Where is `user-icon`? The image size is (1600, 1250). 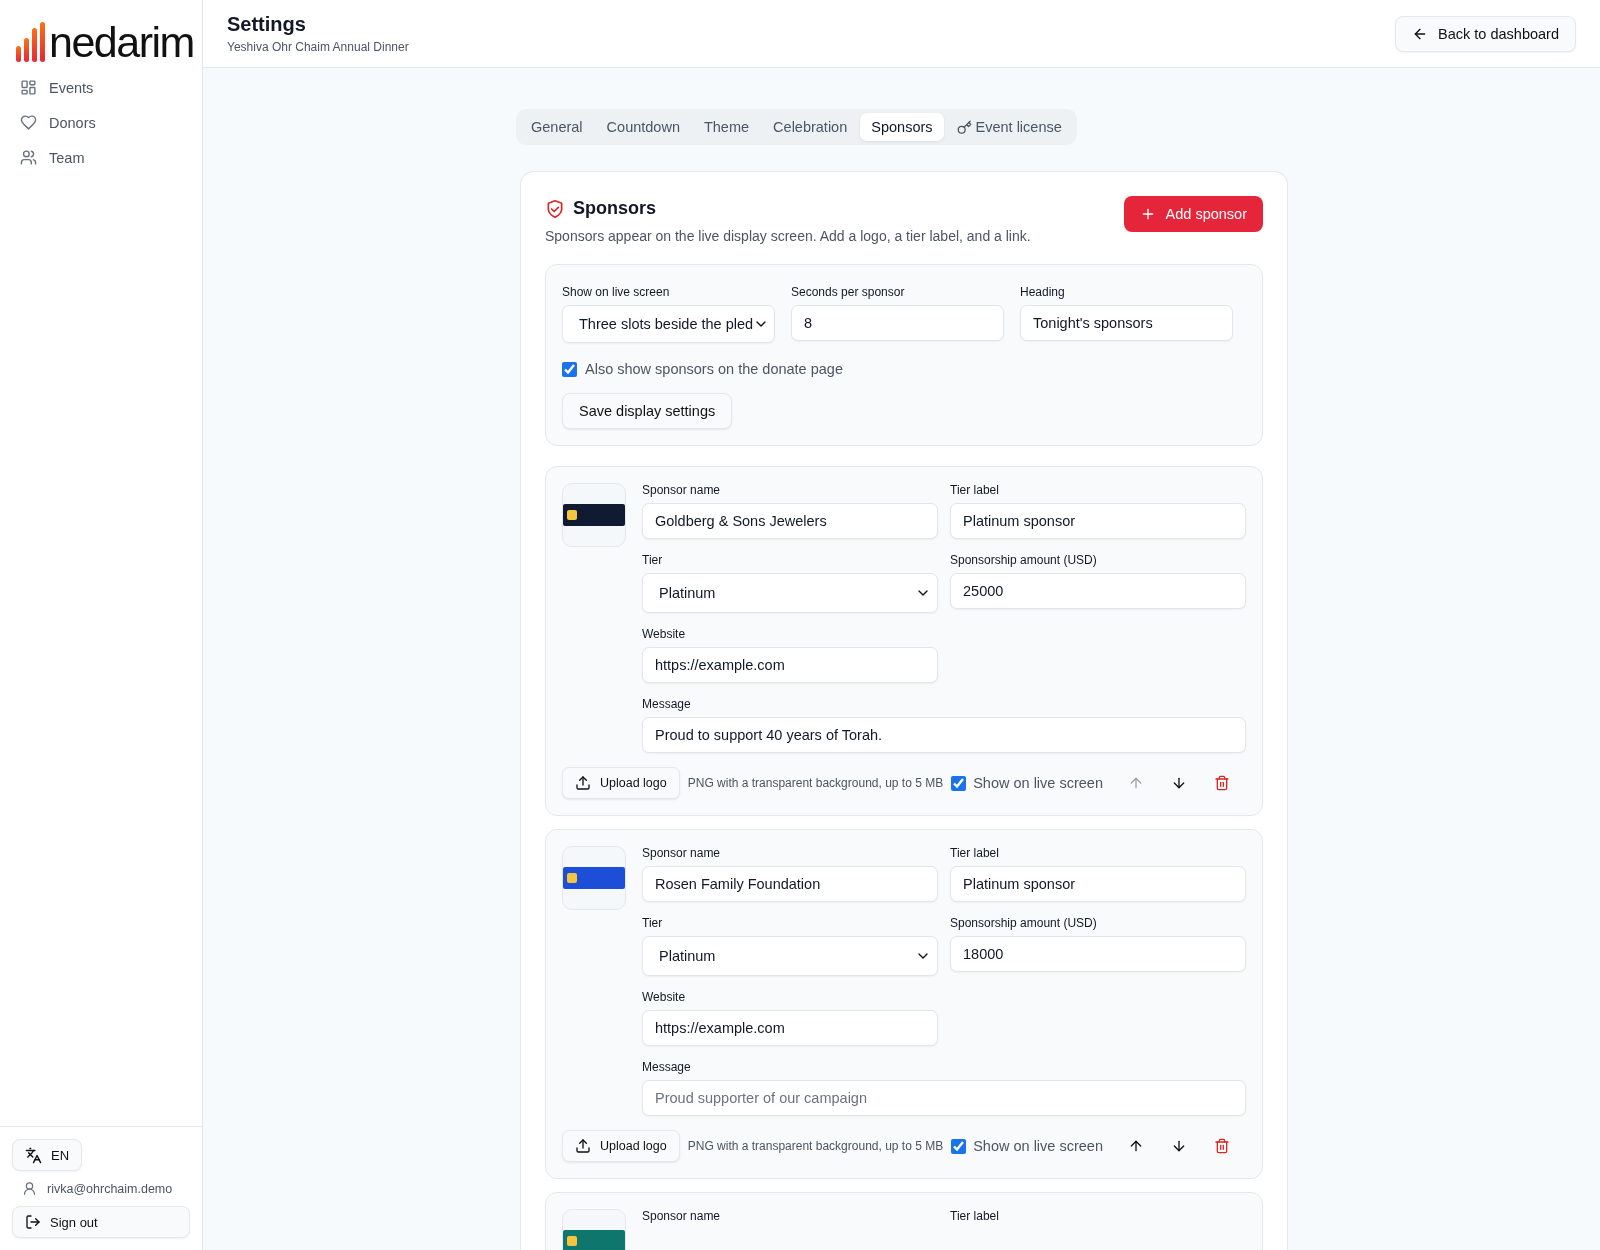 user-icon is located at coordinates (29, 1188).